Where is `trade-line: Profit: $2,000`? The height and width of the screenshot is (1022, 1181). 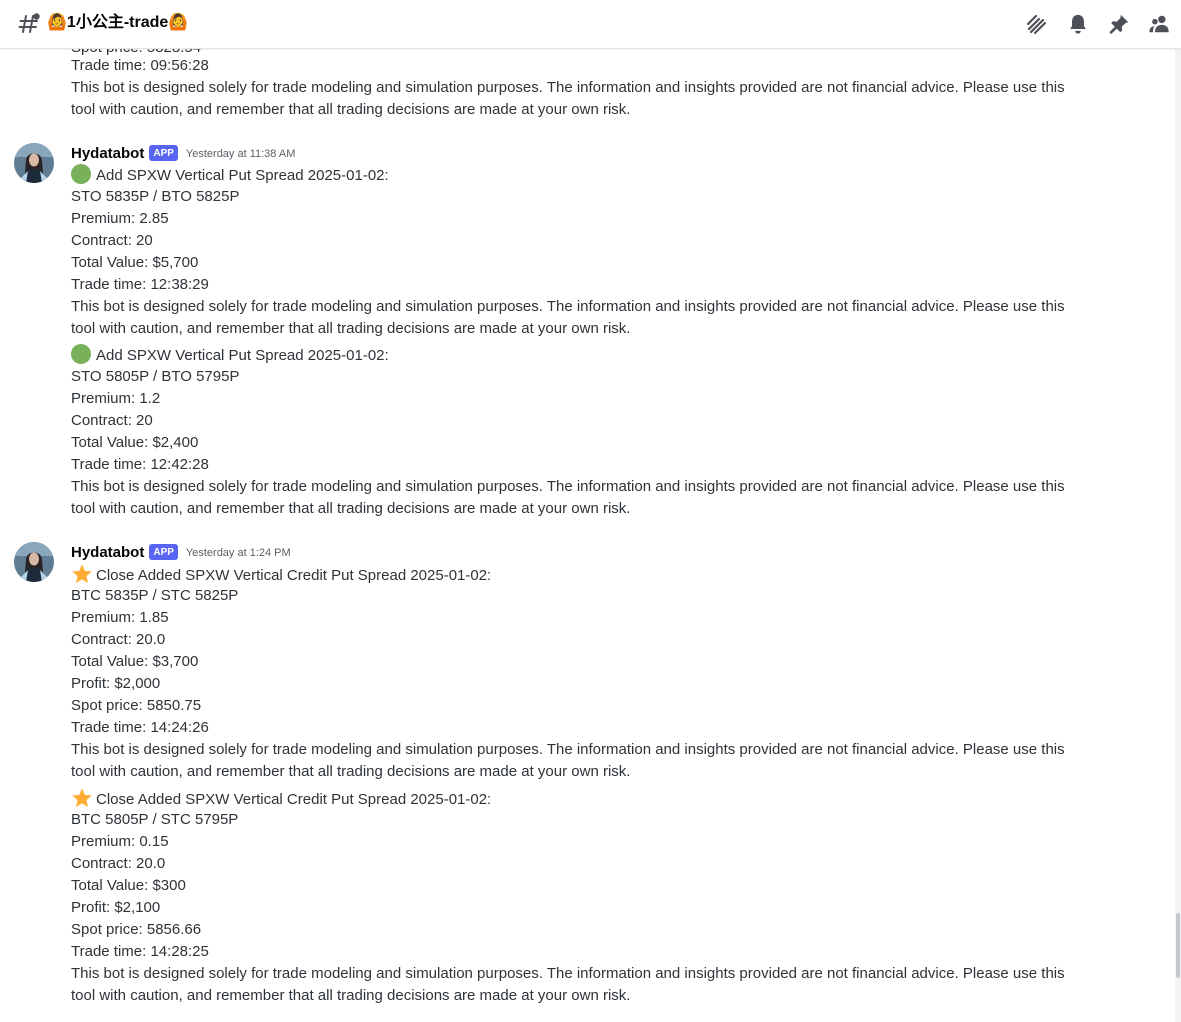 trade-line: Profit: $2,000 is located at coordinates (116, 683).